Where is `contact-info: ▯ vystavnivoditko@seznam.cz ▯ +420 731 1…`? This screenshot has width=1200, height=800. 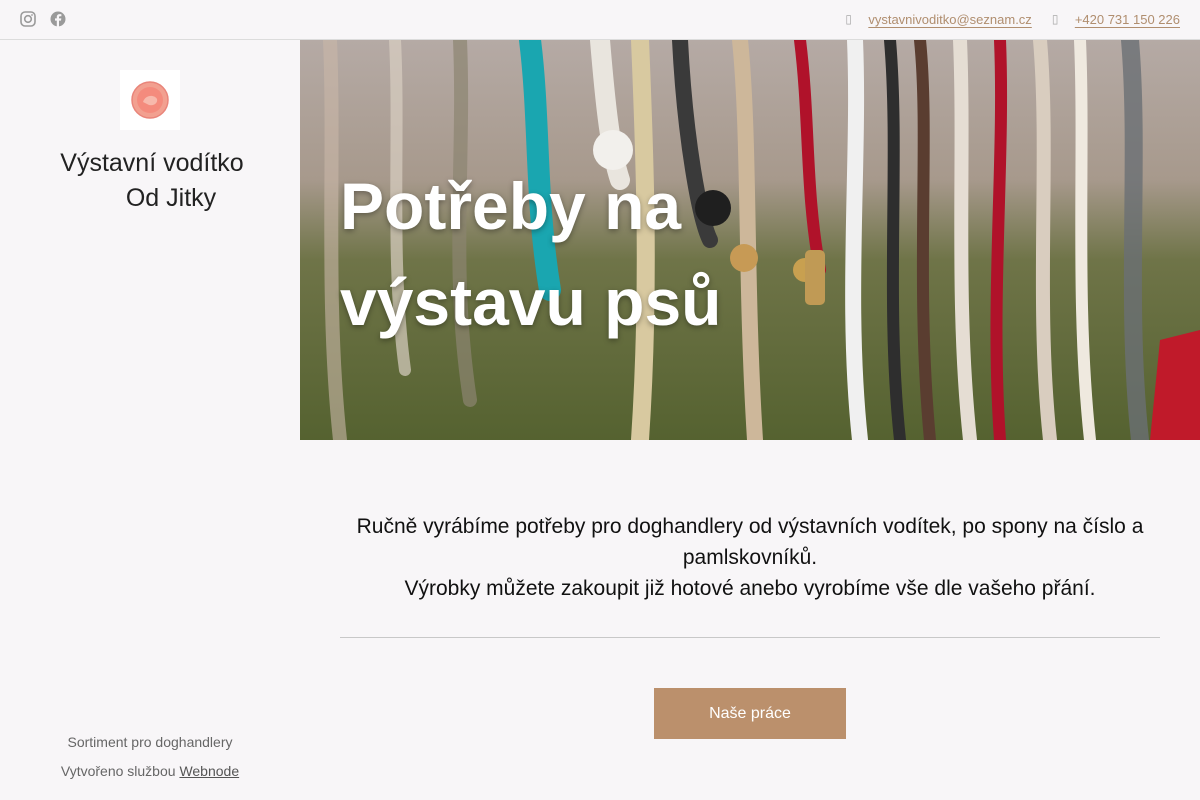 contact-info: ▯ vystavnivoditko@seznam.cz ▯ +420 731 1… is located at coordinates (1012, 19).